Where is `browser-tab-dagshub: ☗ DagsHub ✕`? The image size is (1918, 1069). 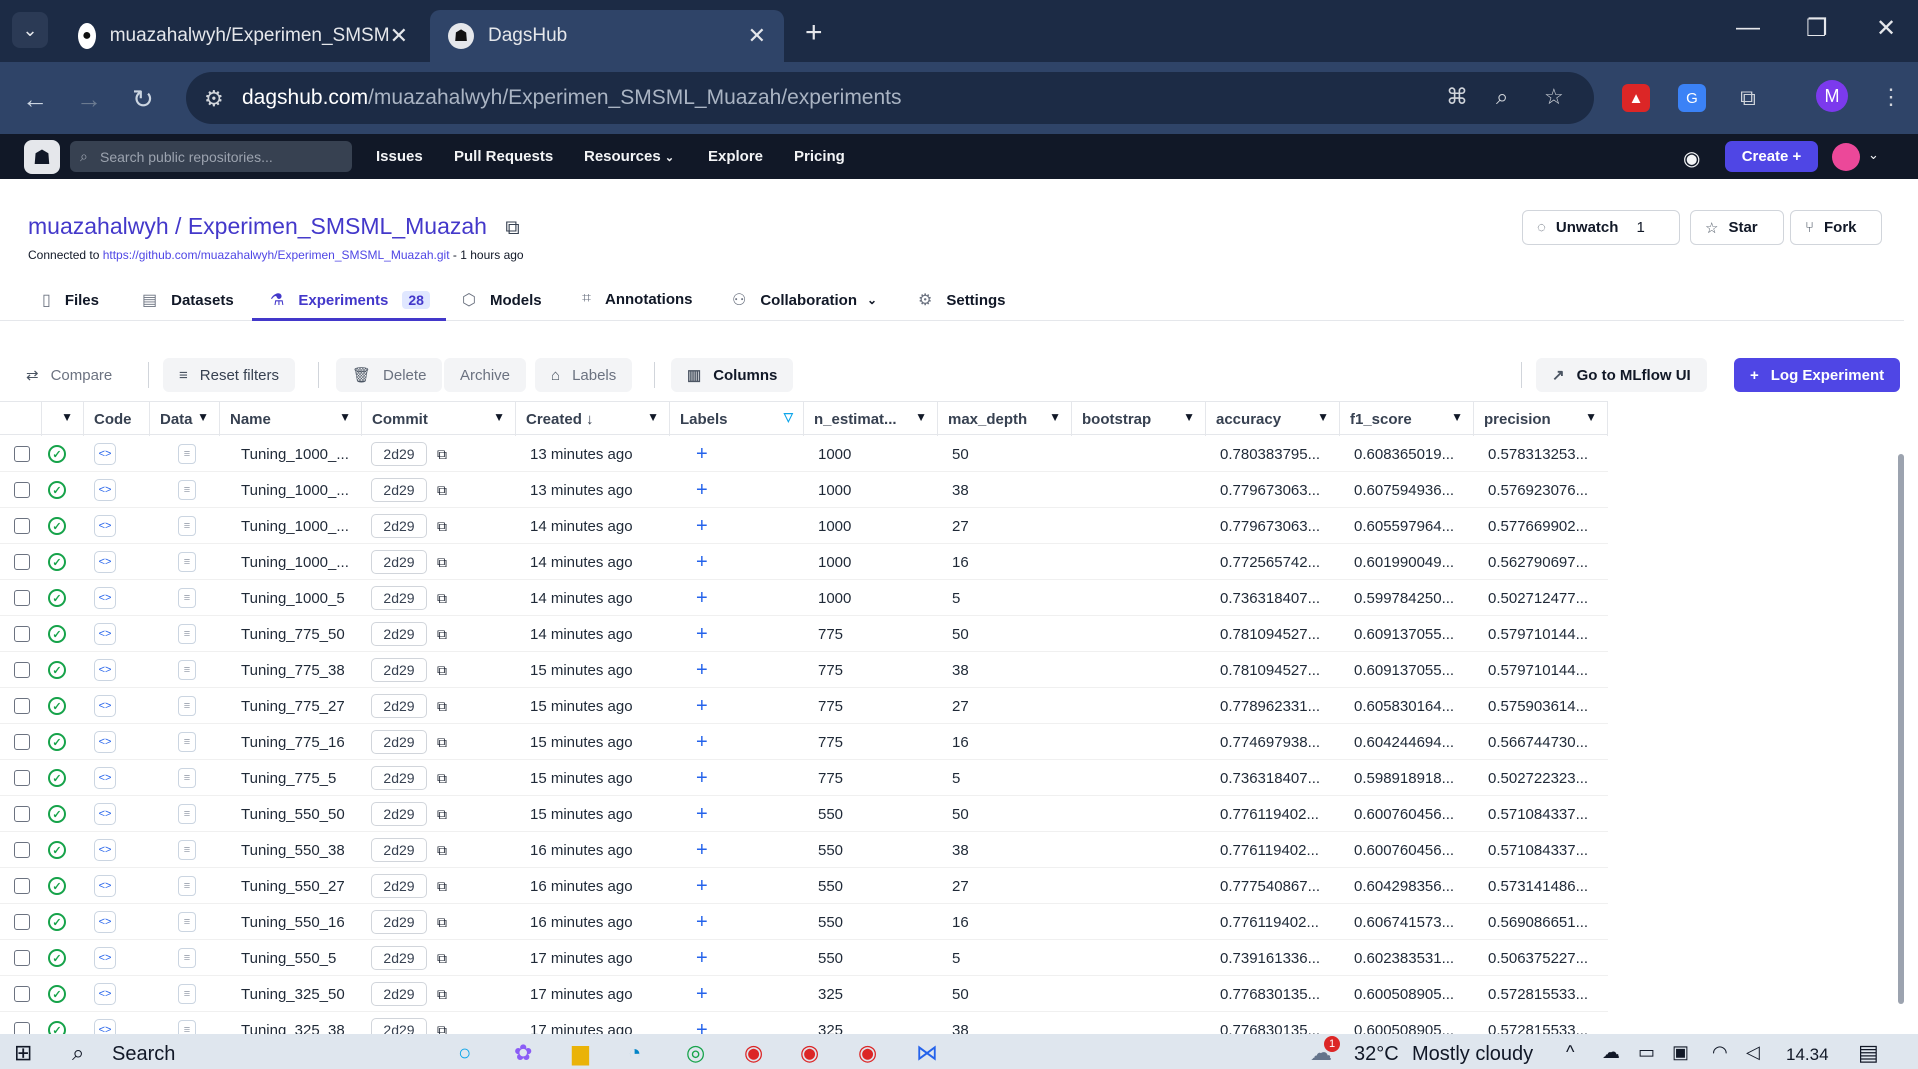 browser-tab-dagshub: ☗ DagsHub ✕ is located at coordinates (607, 36).